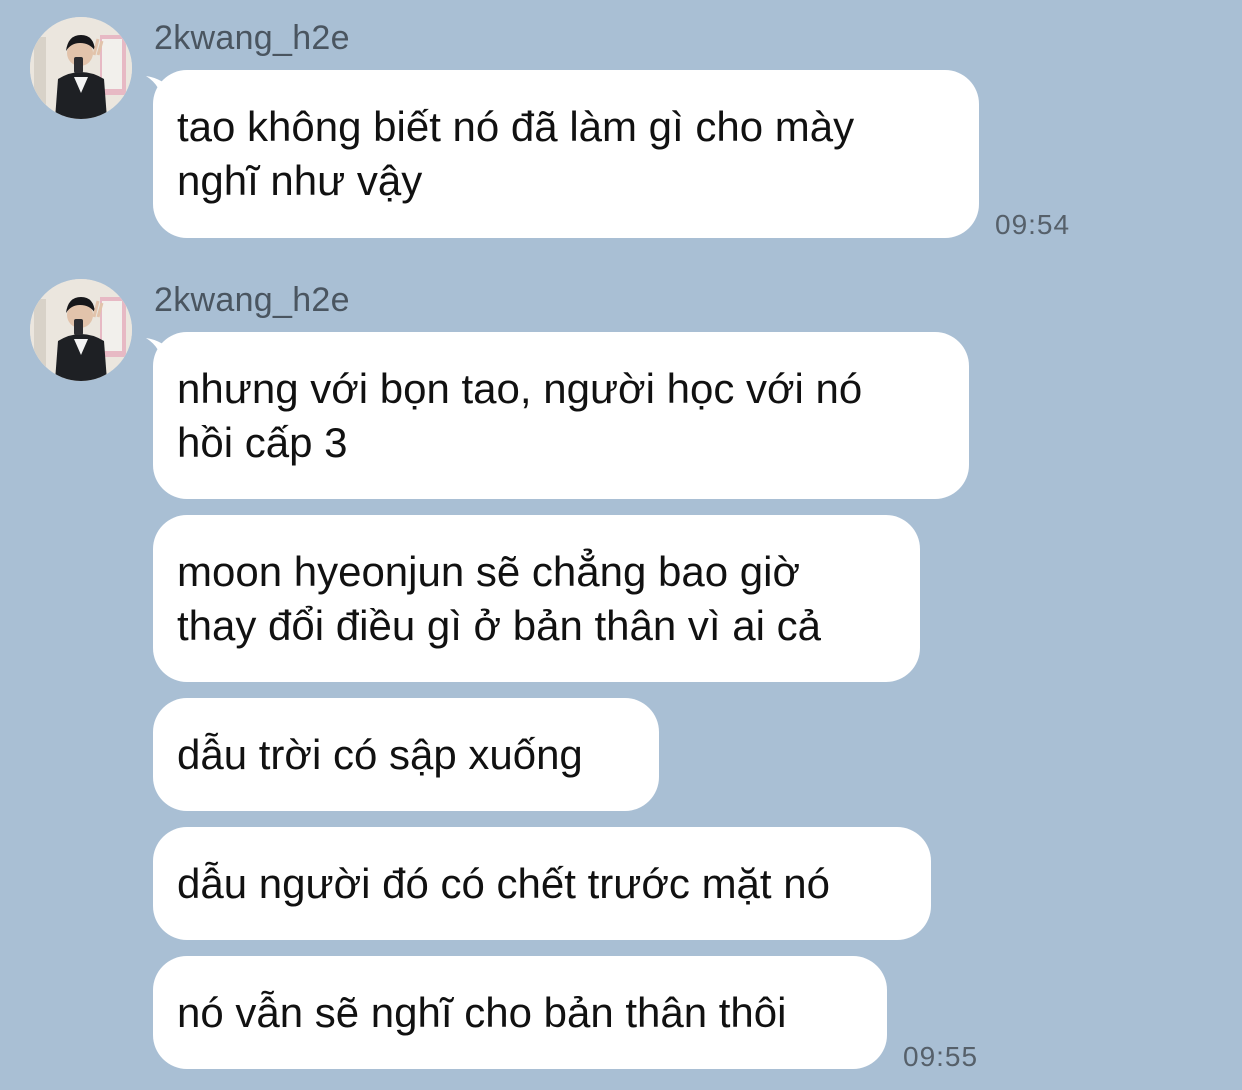 The width and height of the screenshot is (1242, 1090). What do you see at coordinates (520, 1012) in the screenshot?
I see `message-bubble: nó vẫn sẽ nghĩ cho bản thân thôi` at bounding box center [520, 1012].